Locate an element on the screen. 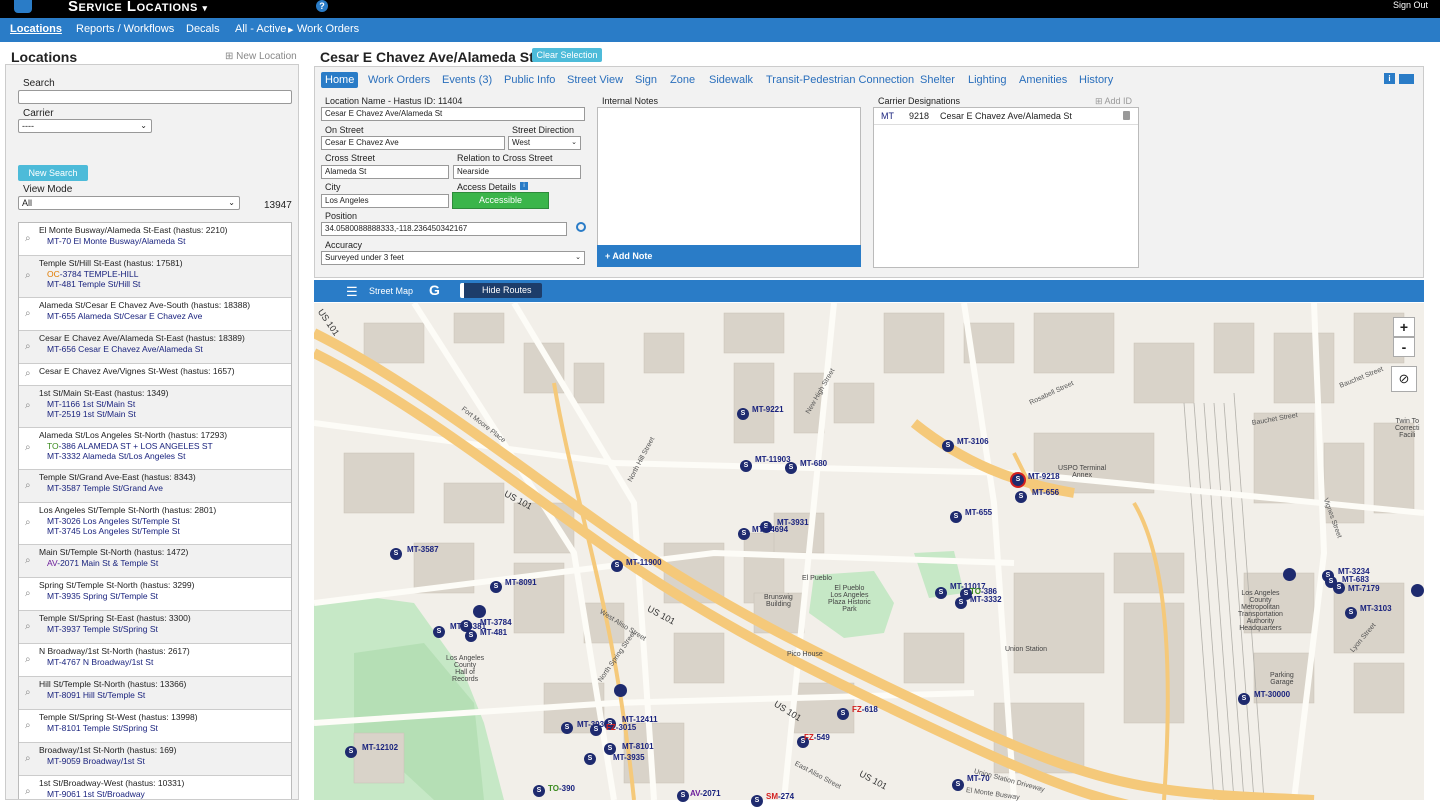 The width and height of the screenshot is (1440, 807). nav-all-active: All - Active is located at coordinates (260, 29).